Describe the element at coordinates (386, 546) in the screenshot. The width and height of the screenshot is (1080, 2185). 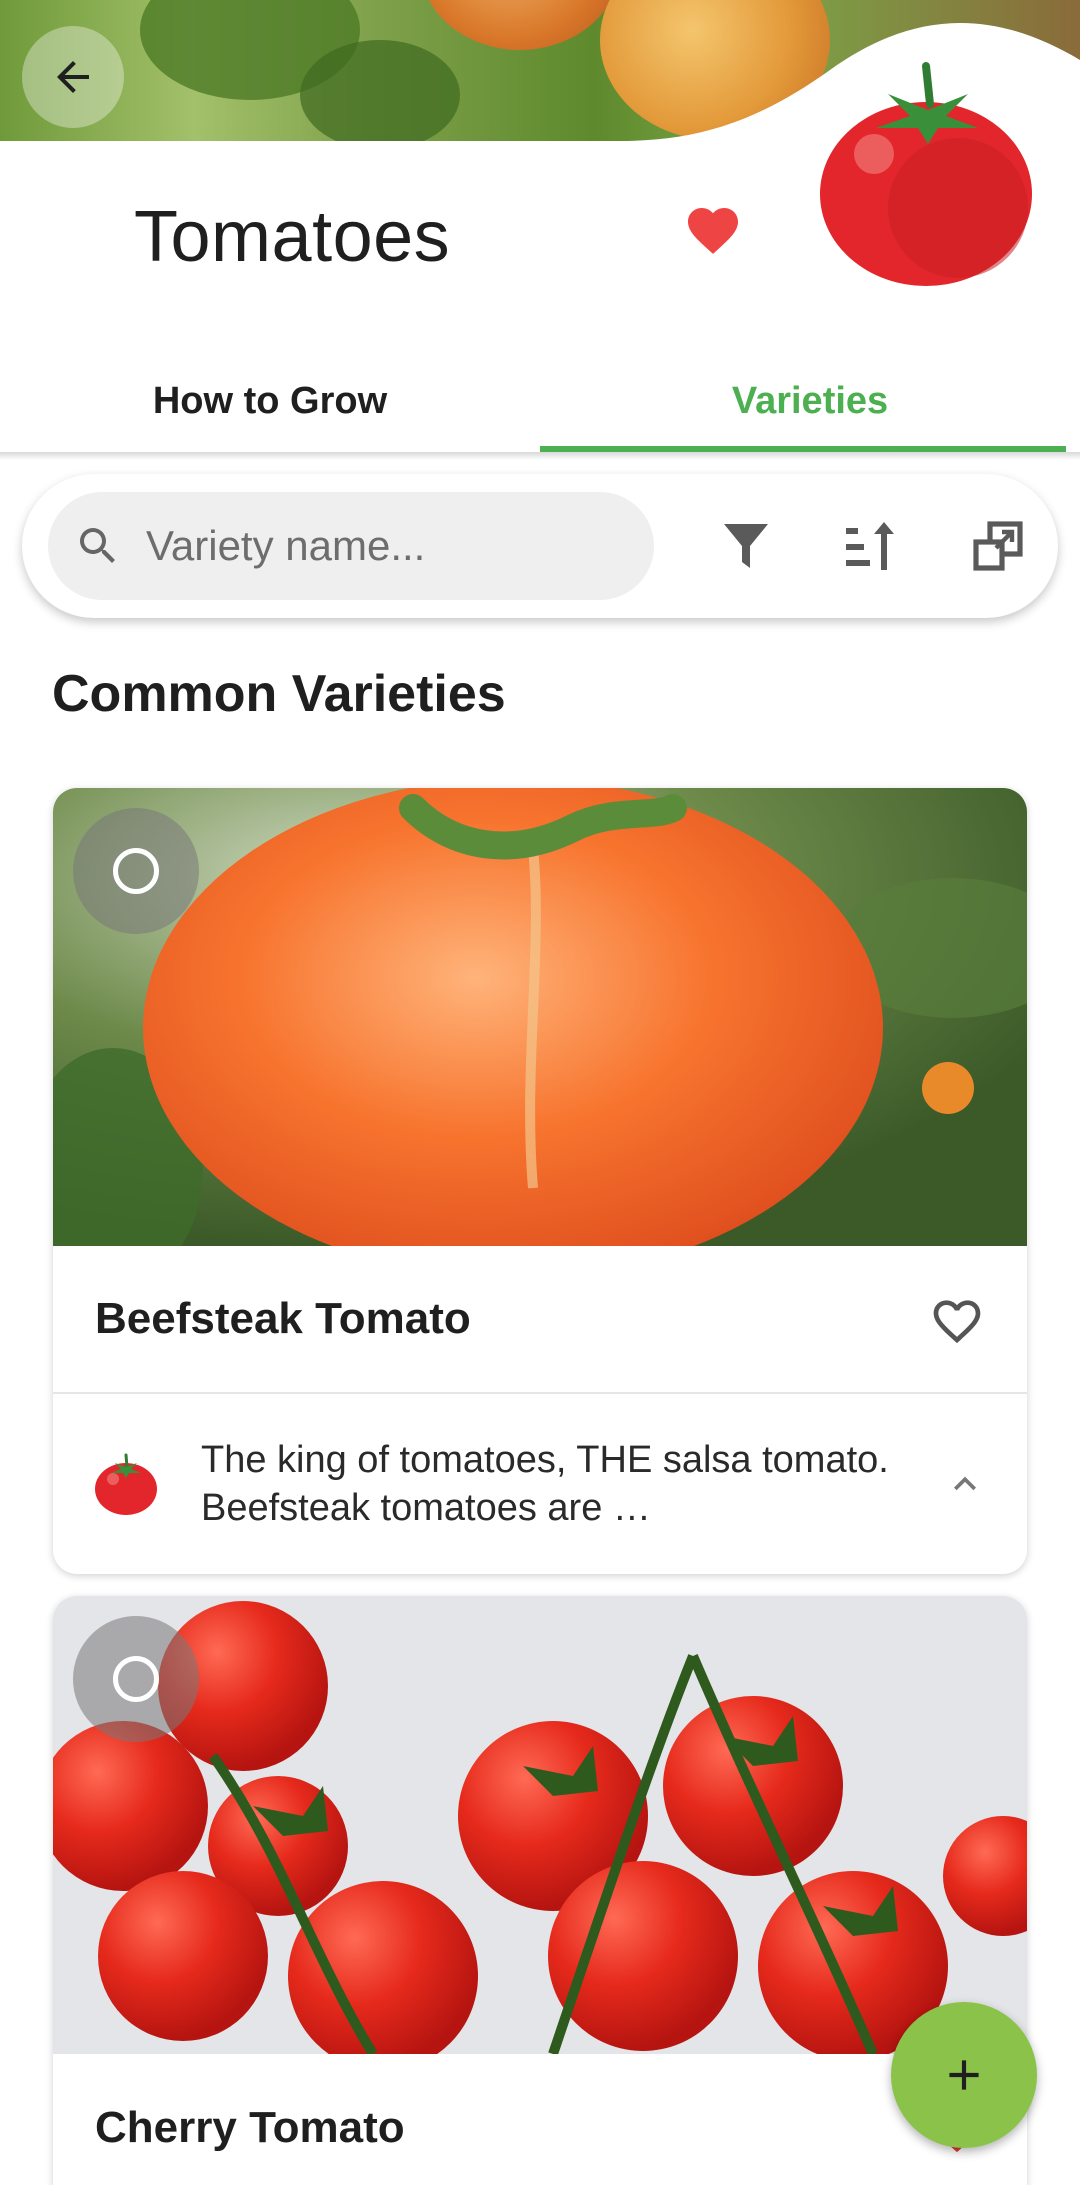
I see `search-input` at that location.